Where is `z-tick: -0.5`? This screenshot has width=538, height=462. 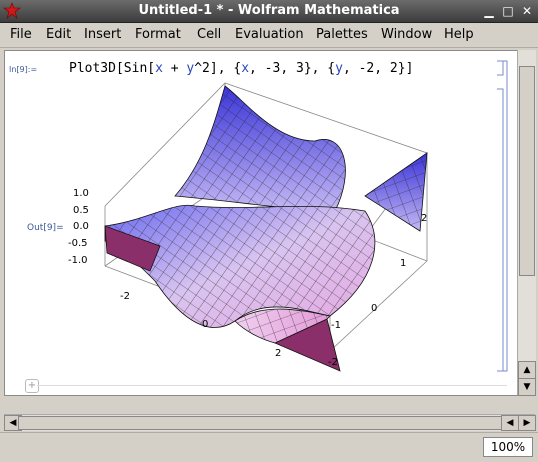 z-tick: -0.5 is located at coordinates (78, 243).